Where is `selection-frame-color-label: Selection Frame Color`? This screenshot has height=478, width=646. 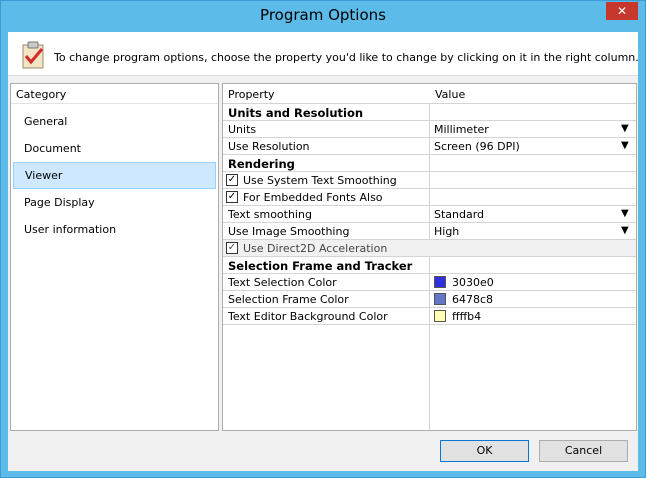
selection-frame-color-label: Selection Frame Color is located at coordinates (288, 299).